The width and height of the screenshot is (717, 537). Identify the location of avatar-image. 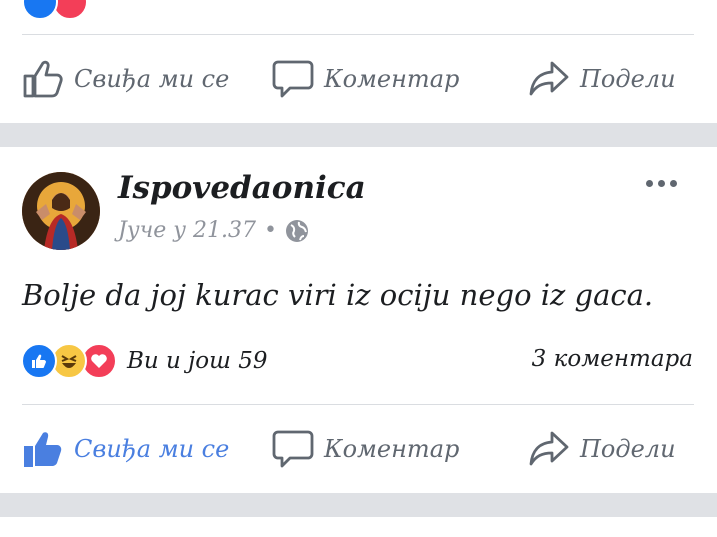
(61, 211).